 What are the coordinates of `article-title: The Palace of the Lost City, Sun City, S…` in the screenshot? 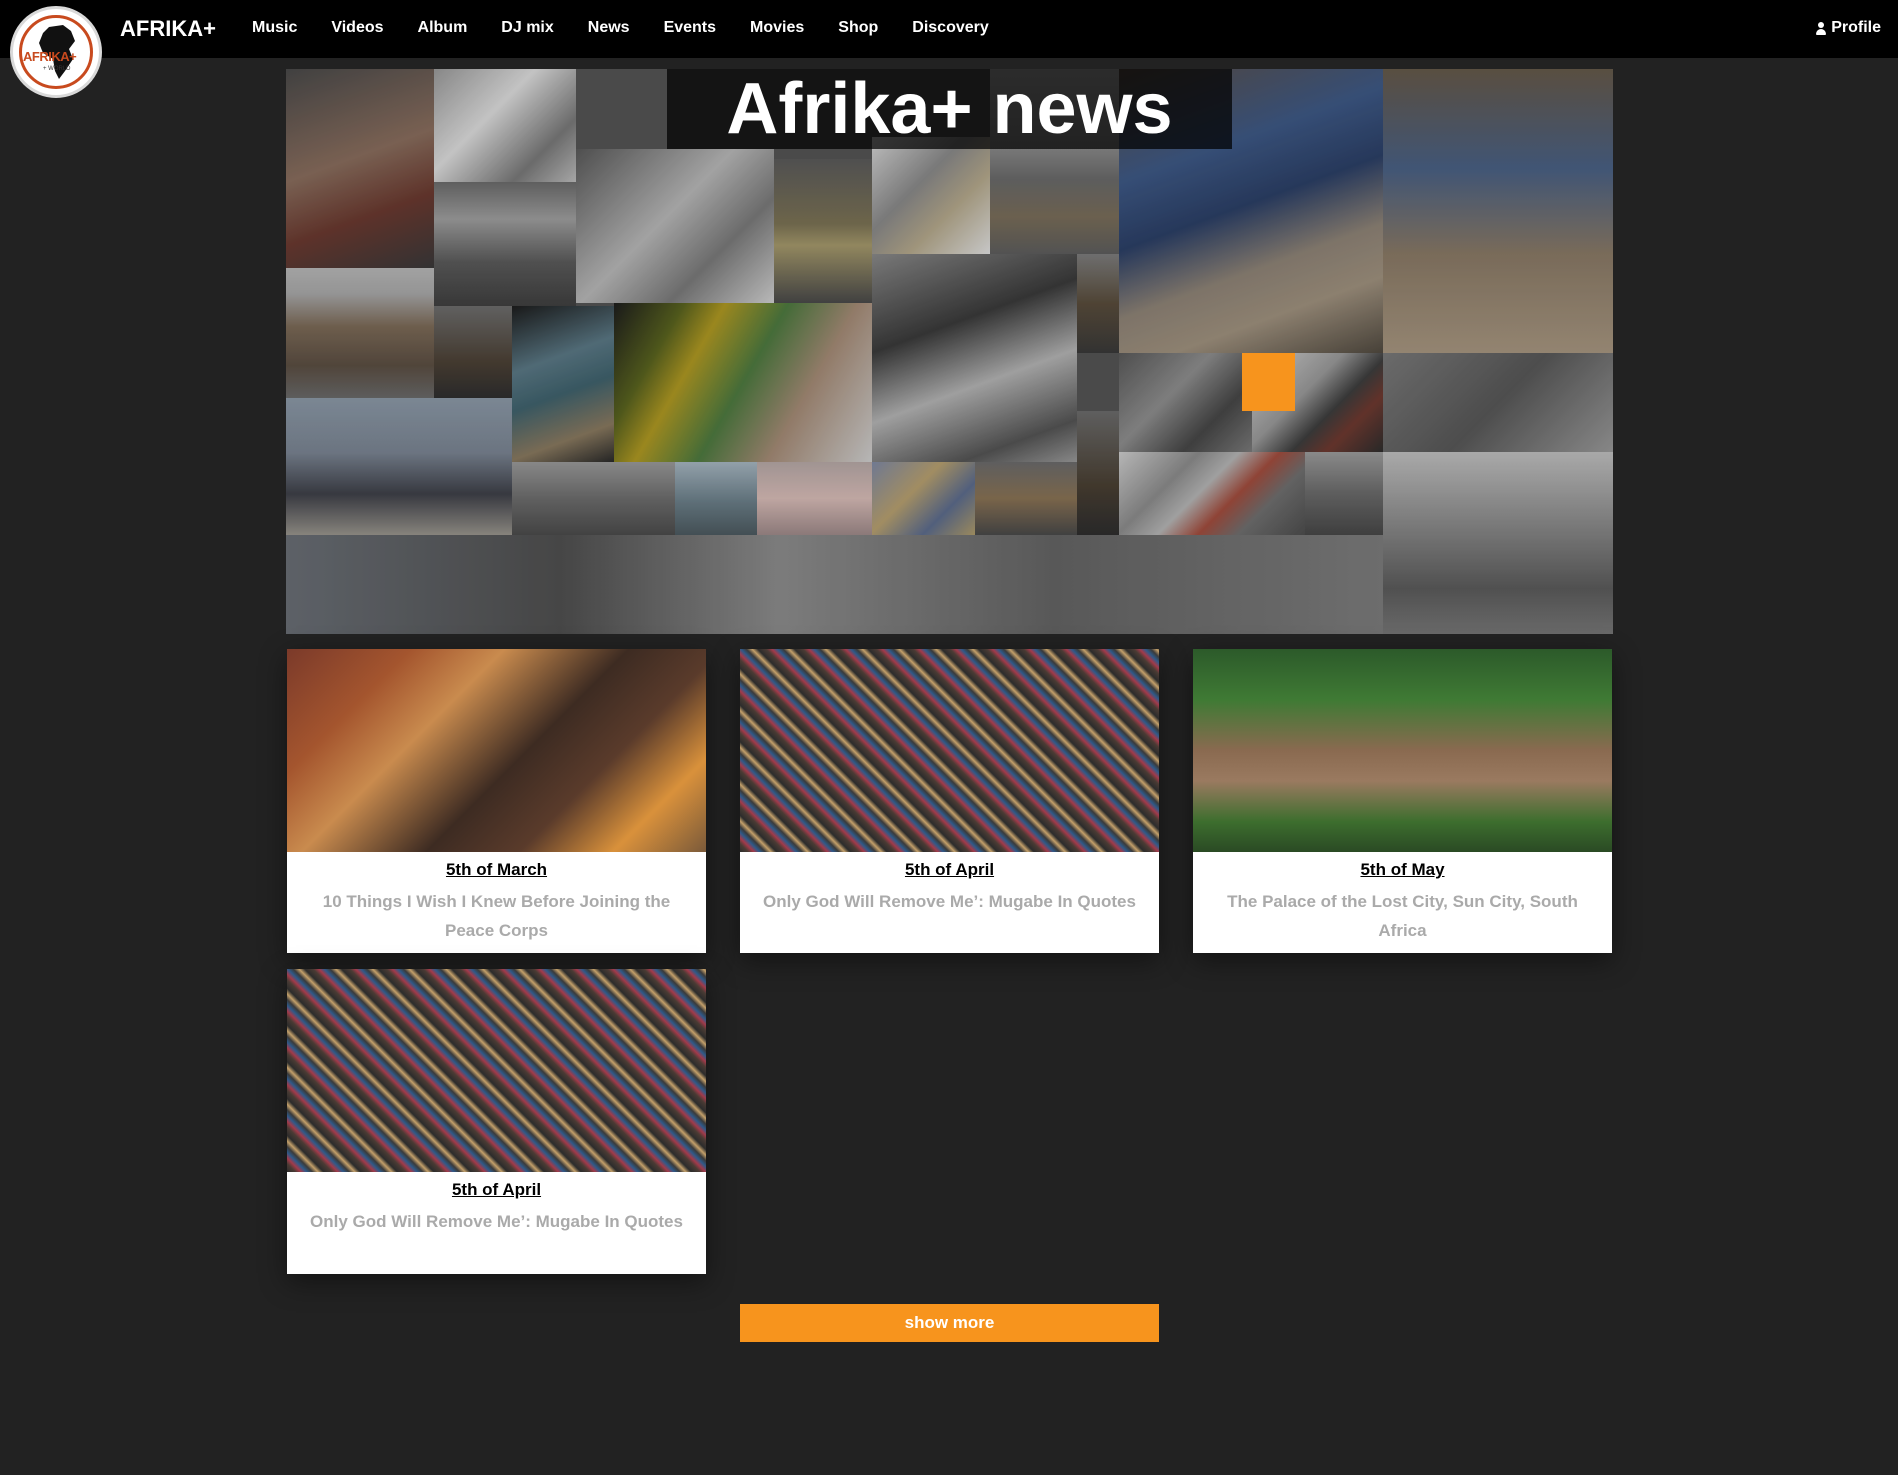 It's located at (1402, 919).